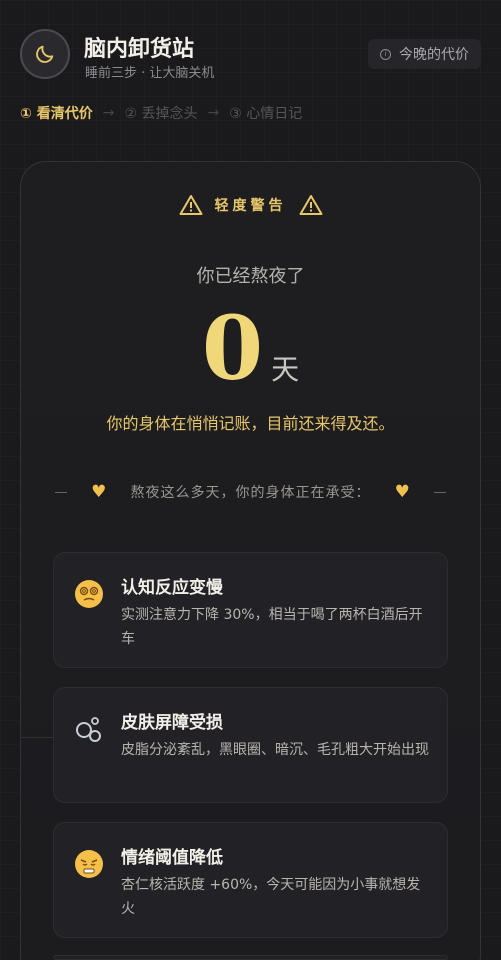  I want to click on effect-title: 情绪阈值降低, so click(172, 858).